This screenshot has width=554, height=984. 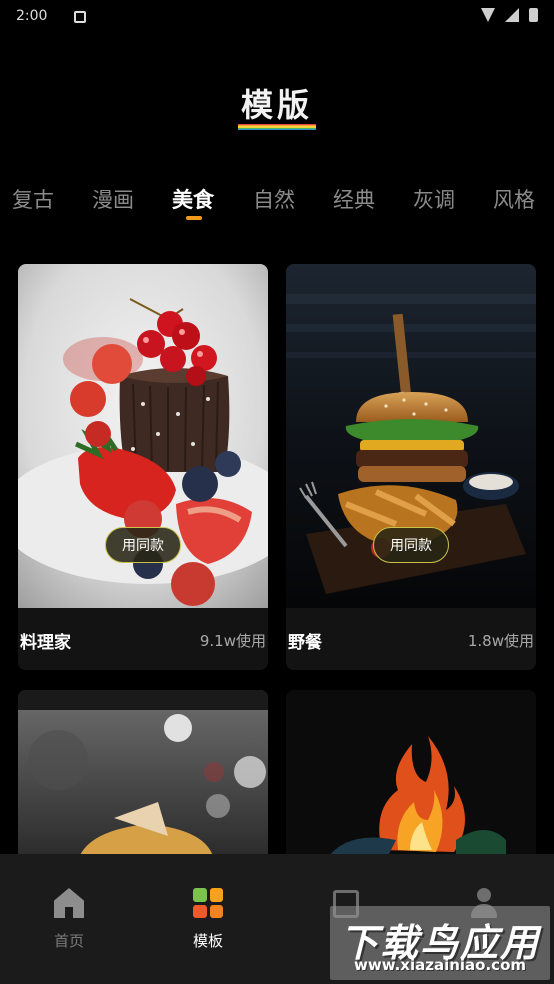 I want to click on status-time: 2:00, so click(x=32, y=16).